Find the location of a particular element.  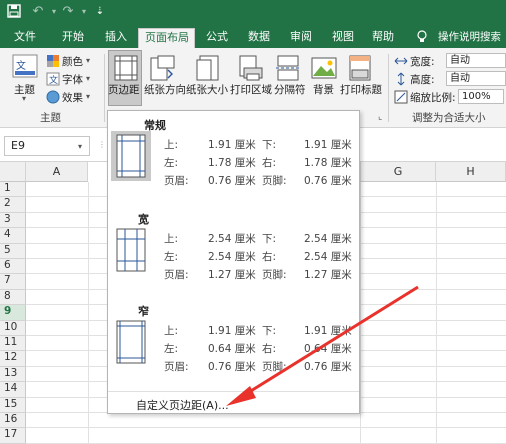

row-header: 8 is located at coordinates (13, 297).